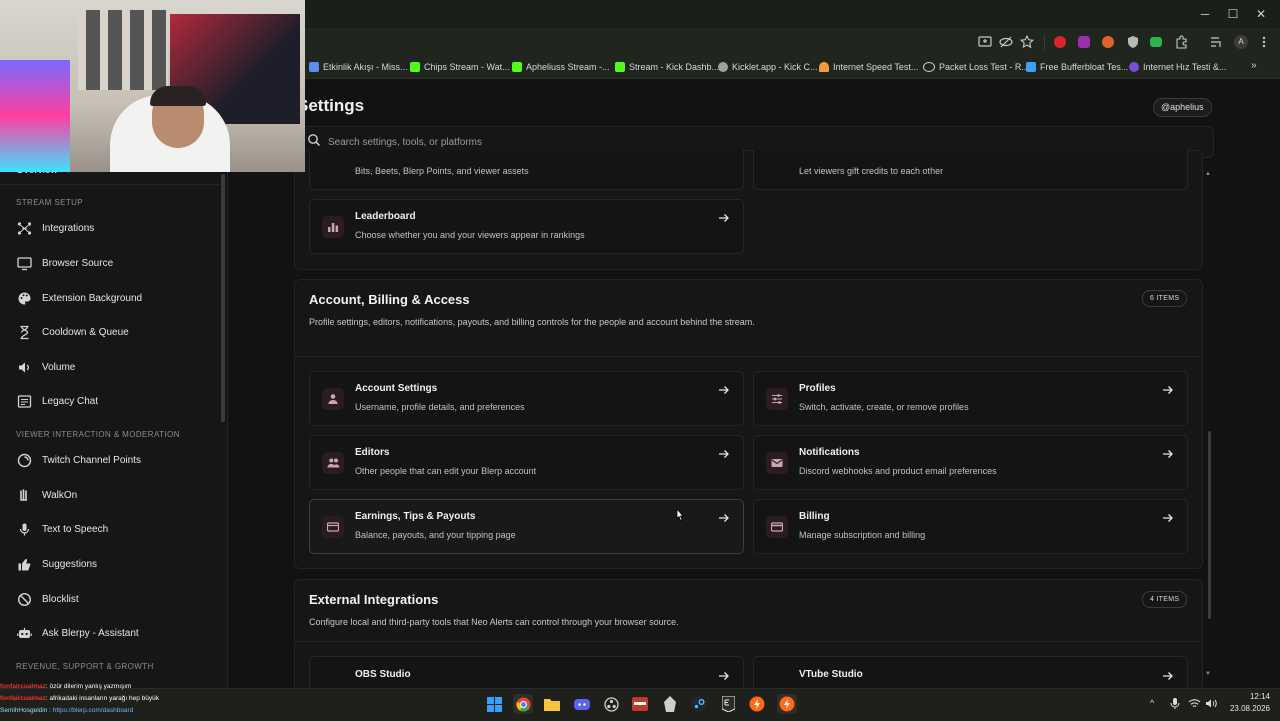  What do you see at coordinates (374, 599) in the screenshot?
I see `section-title: External Integrations` at bounding box center [374, 599].